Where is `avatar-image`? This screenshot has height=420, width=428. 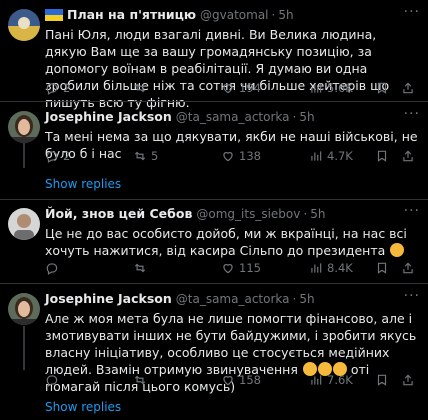
avatar-image is located at coordinates (24, 309).